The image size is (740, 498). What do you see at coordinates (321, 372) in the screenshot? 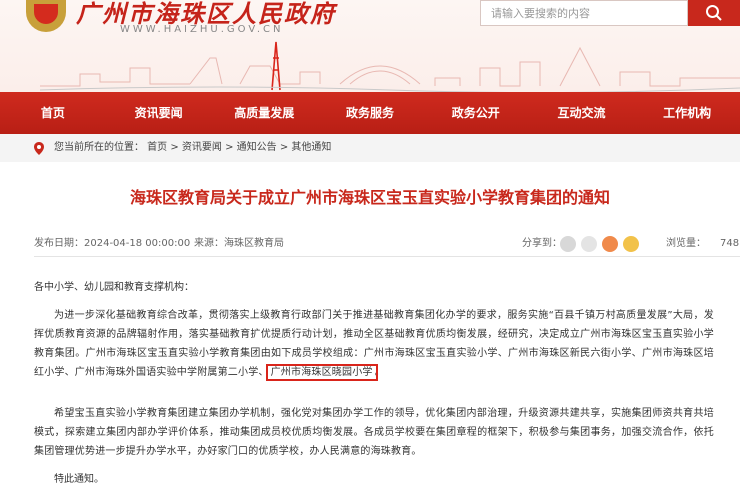
I see `highlighted-school-name: 广州市海珠区晓园小学` at bounding box center [321, 372].